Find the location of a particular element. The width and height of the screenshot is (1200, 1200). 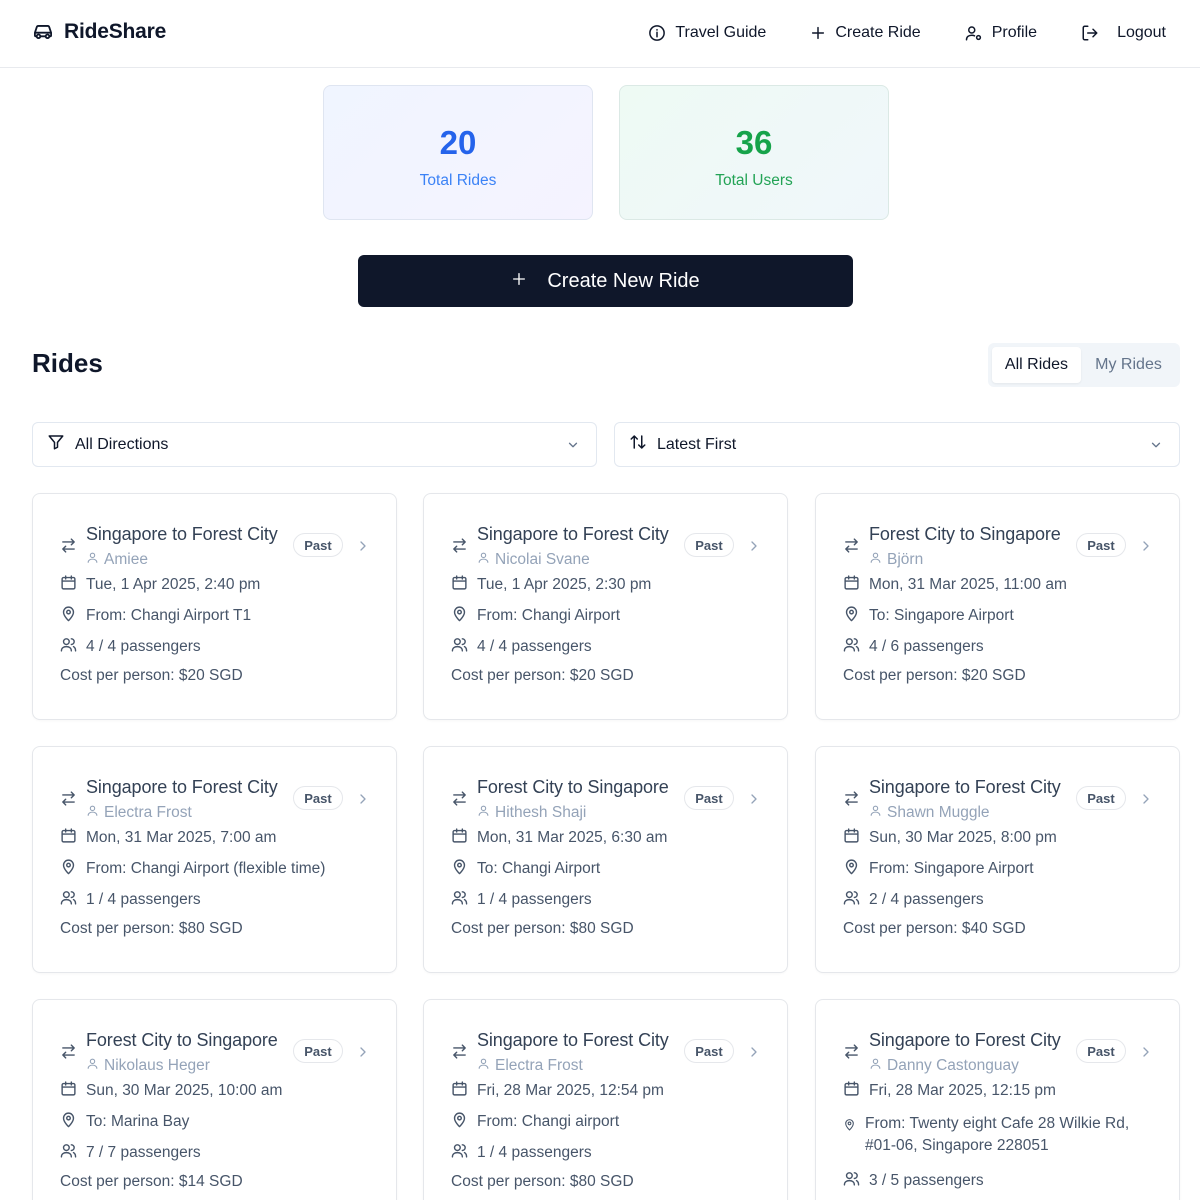

ride-passengers-row: 2 / 4 passengers is located at coordinates (913, 900).